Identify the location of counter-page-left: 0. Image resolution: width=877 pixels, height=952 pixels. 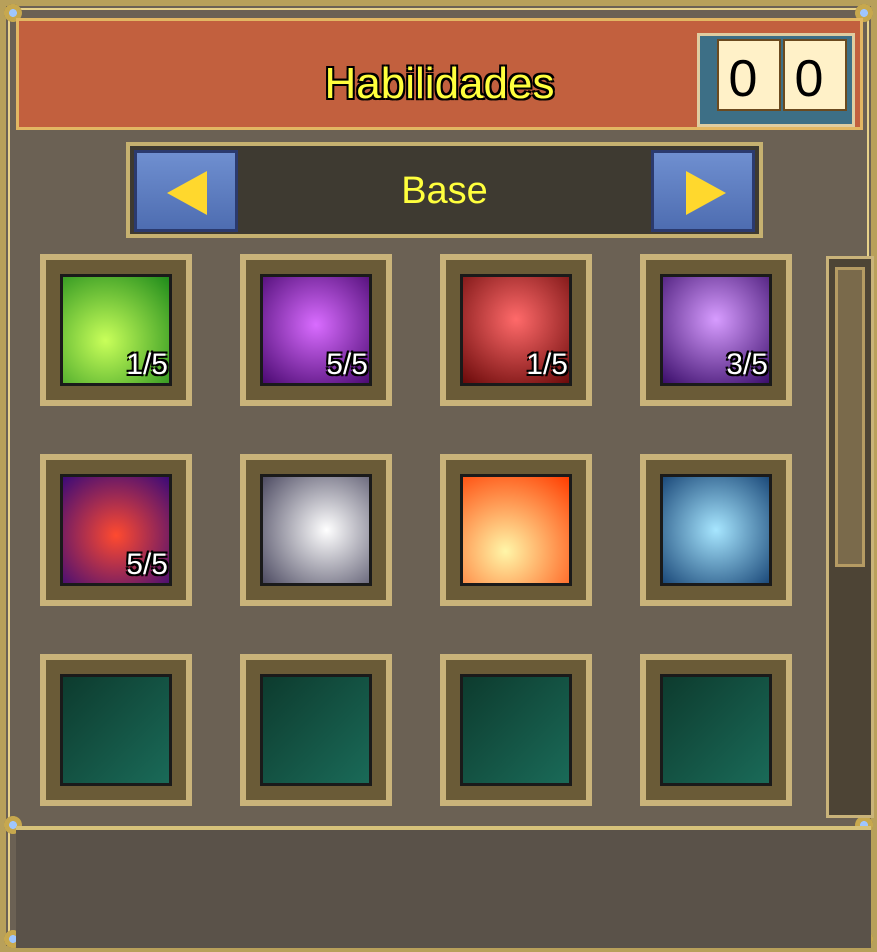
(749, 75).